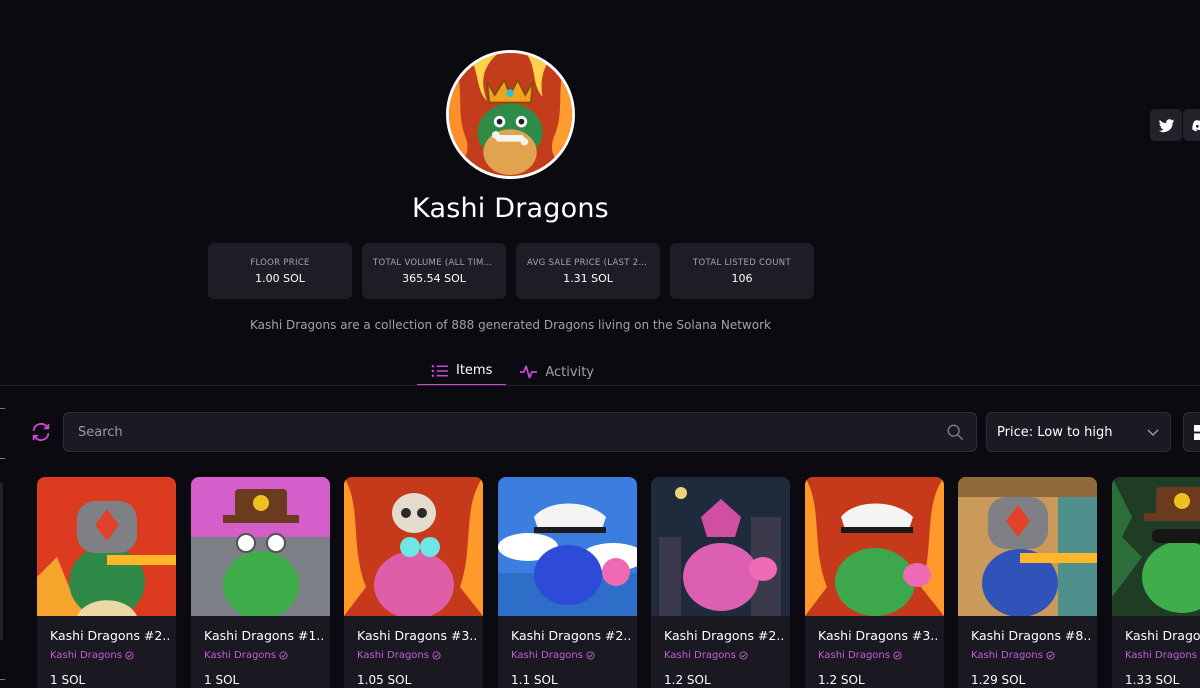 The height and width of the screenshot is (688, 1200). What do you see at coordinates (434, 278) in the screenshot?
I see `stat-value: 365.54 SOL` at bounding box center [434, 278].